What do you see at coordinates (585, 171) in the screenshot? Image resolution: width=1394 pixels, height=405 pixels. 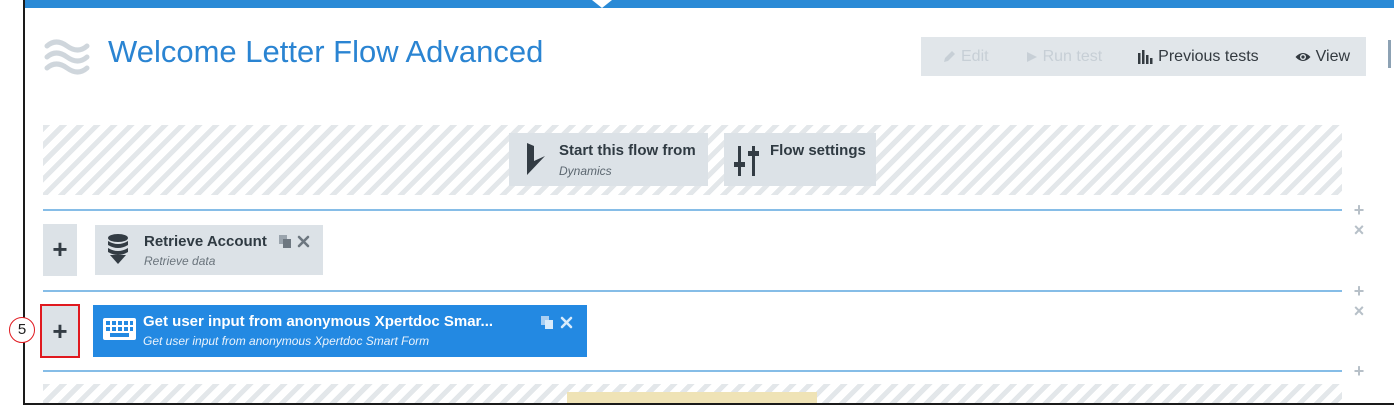 I see `start-flow-source: Dynamics` at bounding box center [585, 171].